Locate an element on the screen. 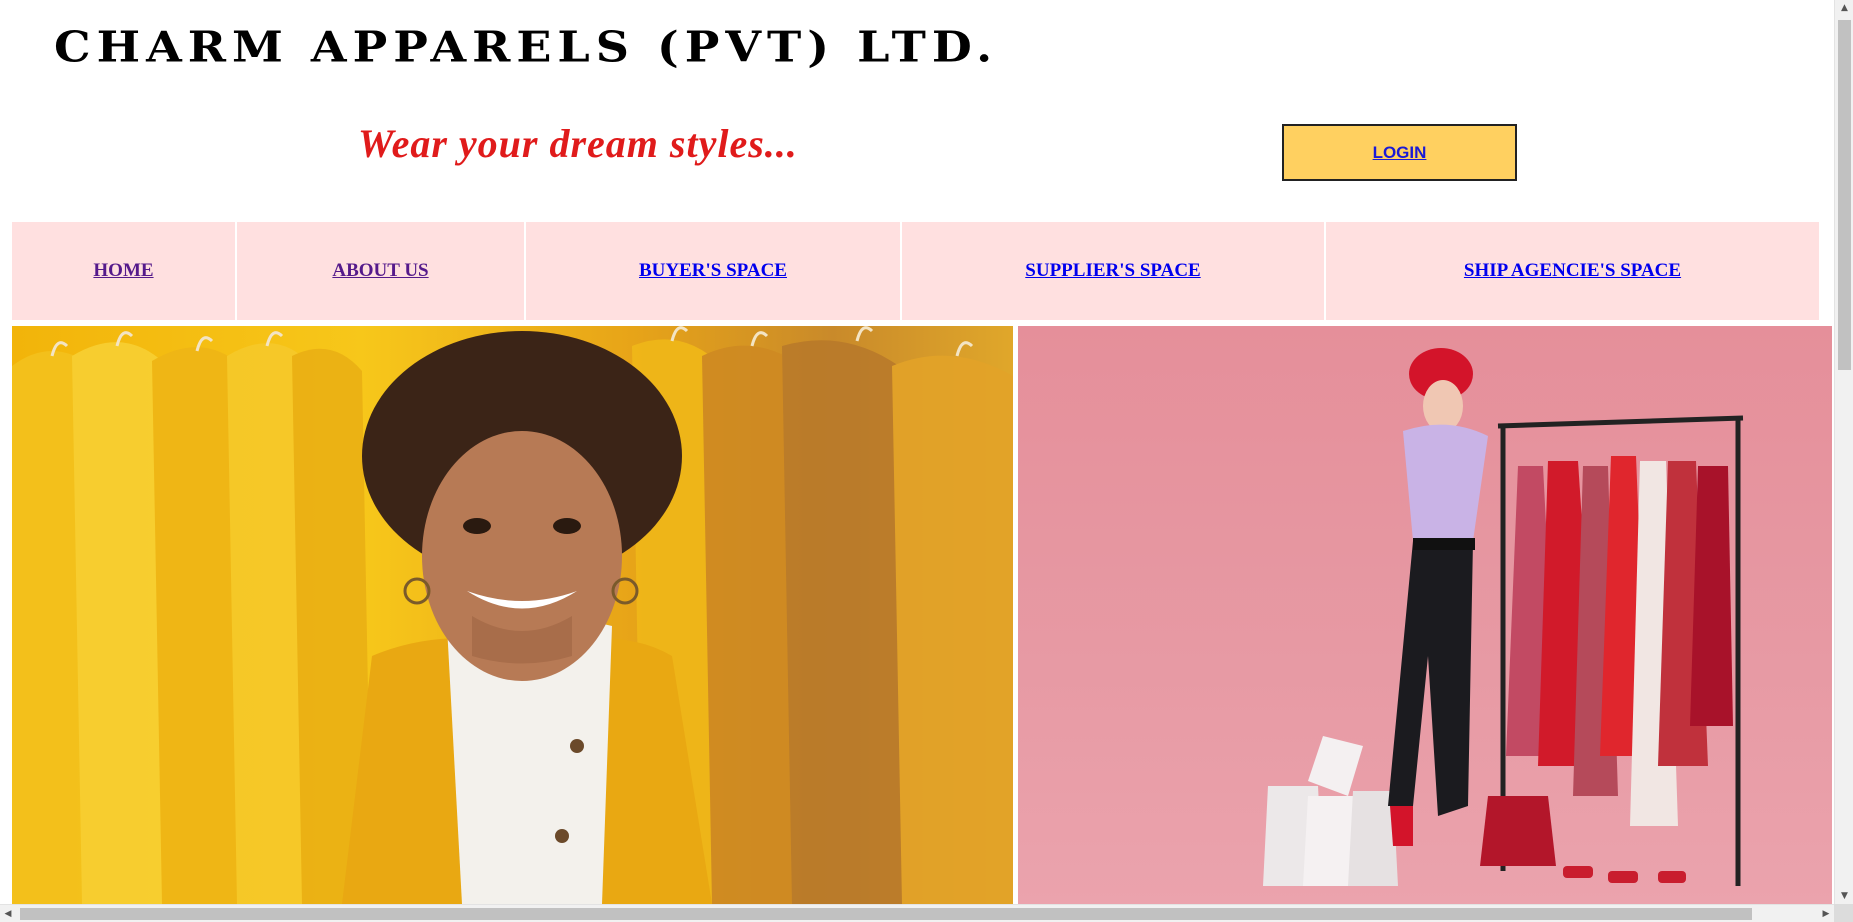  vertical-scrollbar: ▲ ▼ is located at coordinates (1843, 452).